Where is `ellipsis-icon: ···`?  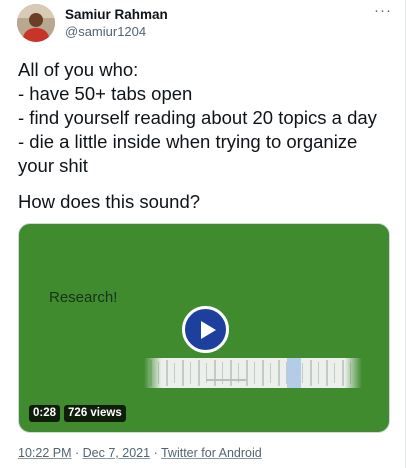
ellipsis-icon: ··· is located at coordinates (383, 10).